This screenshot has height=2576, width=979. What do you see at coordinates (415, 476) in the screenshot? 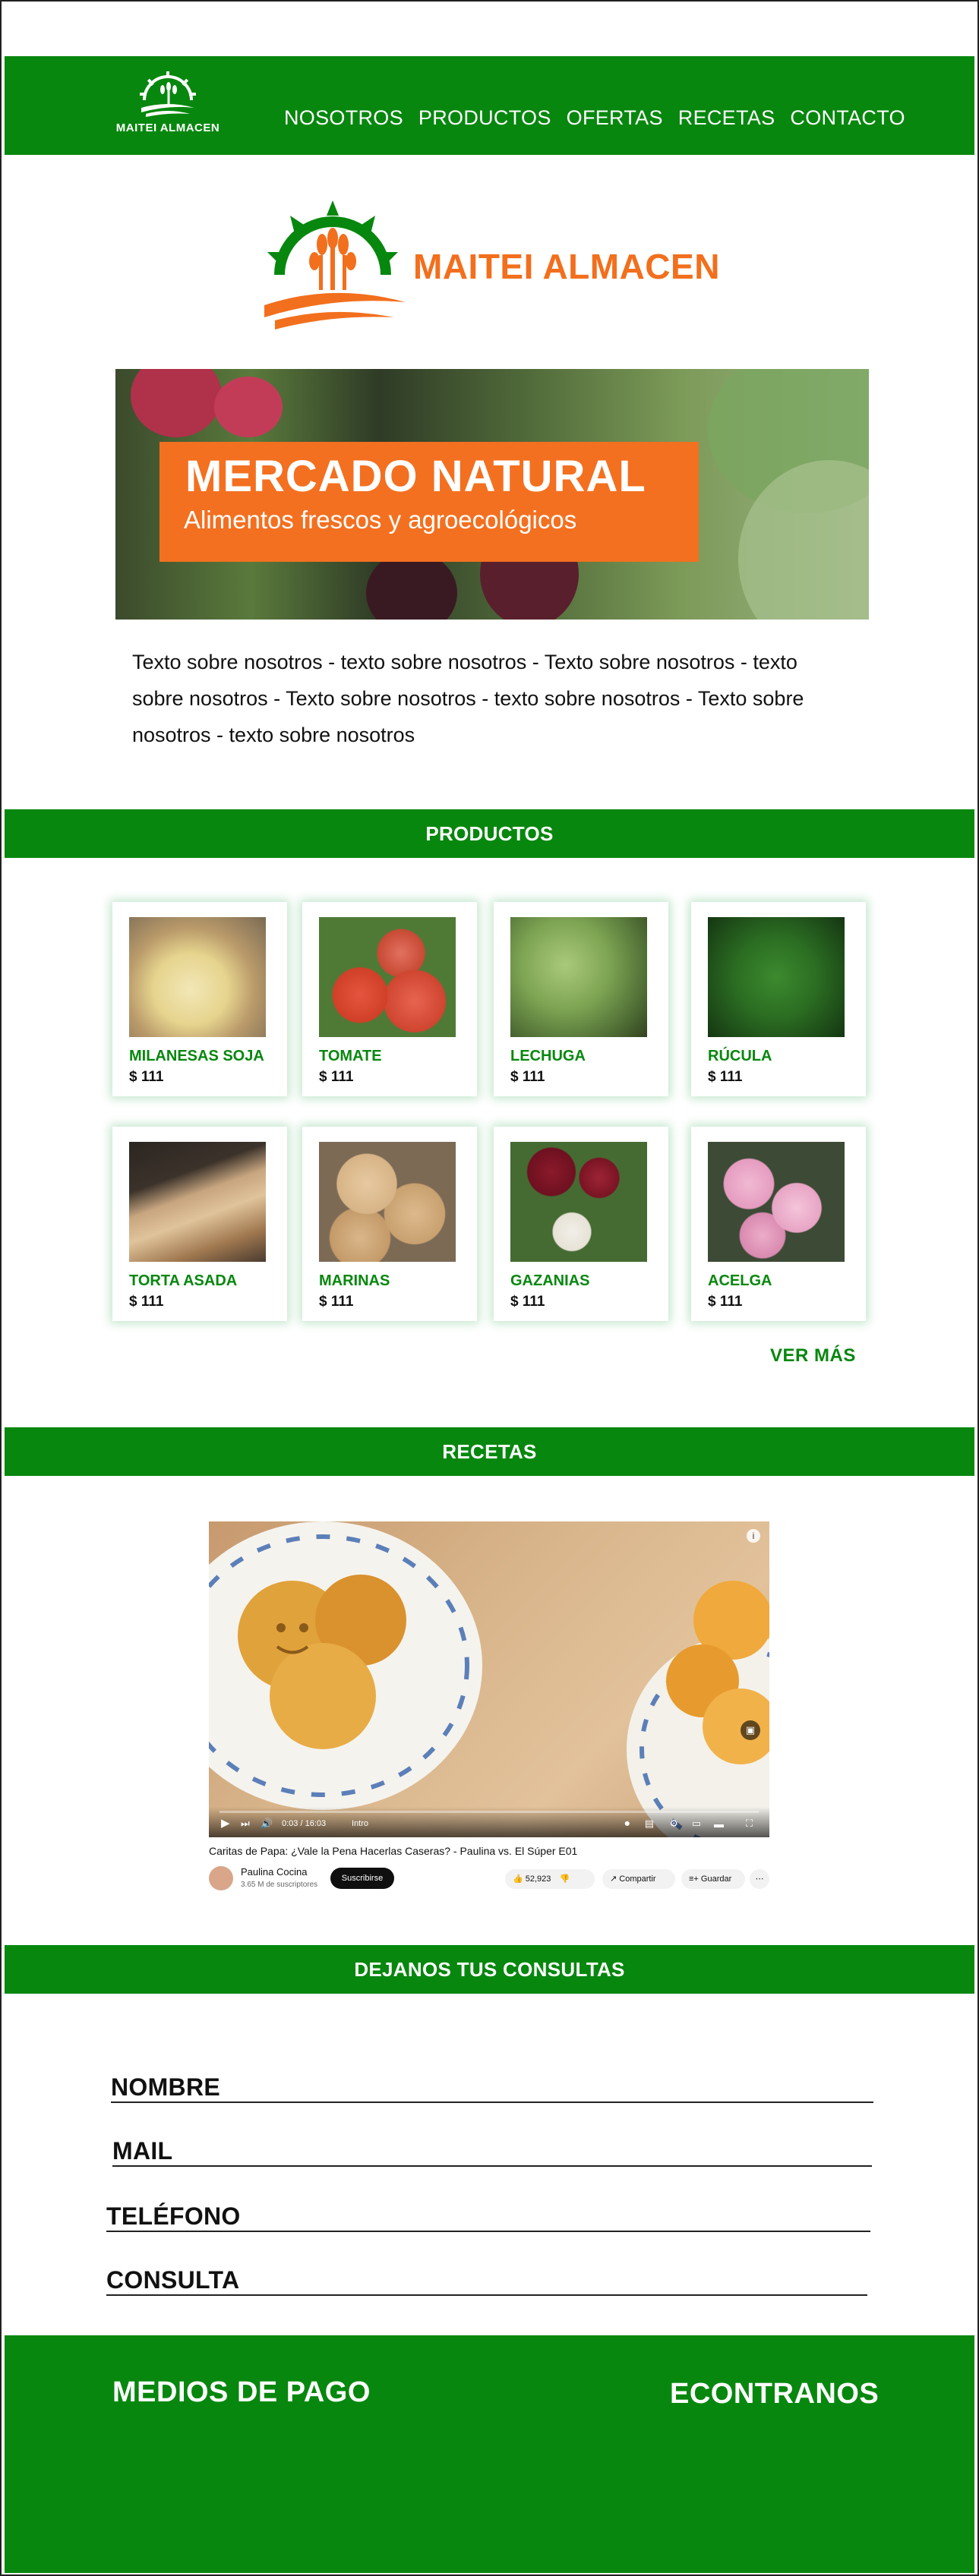
I see `banner-title: MERCADO NATURAL` at bounding box center [415, 476].